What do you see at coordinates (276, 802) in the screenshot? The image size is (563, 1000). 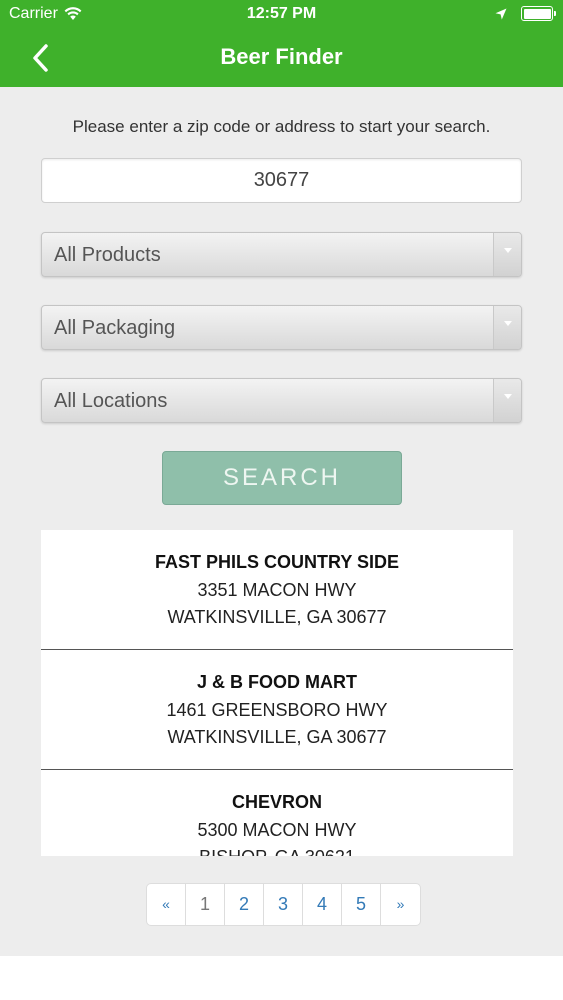 I see `store-name: CHEVRON` at bounding box center [276, 802].